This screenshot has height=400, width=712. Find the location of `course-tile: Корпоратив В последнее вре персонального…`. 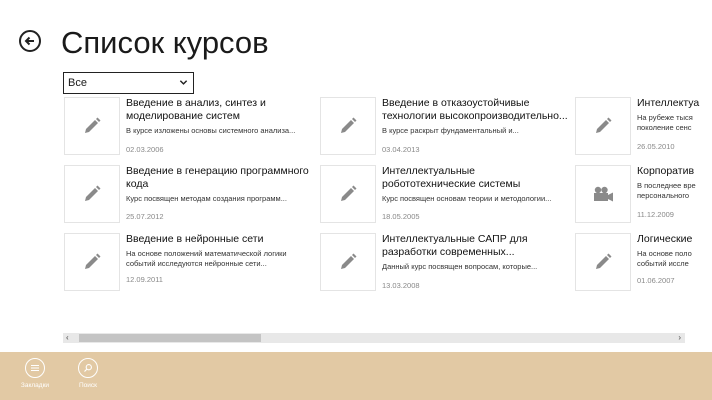

course-tile: Корпоратив В последнее вре персонального… is located at coordinates (643, 195).